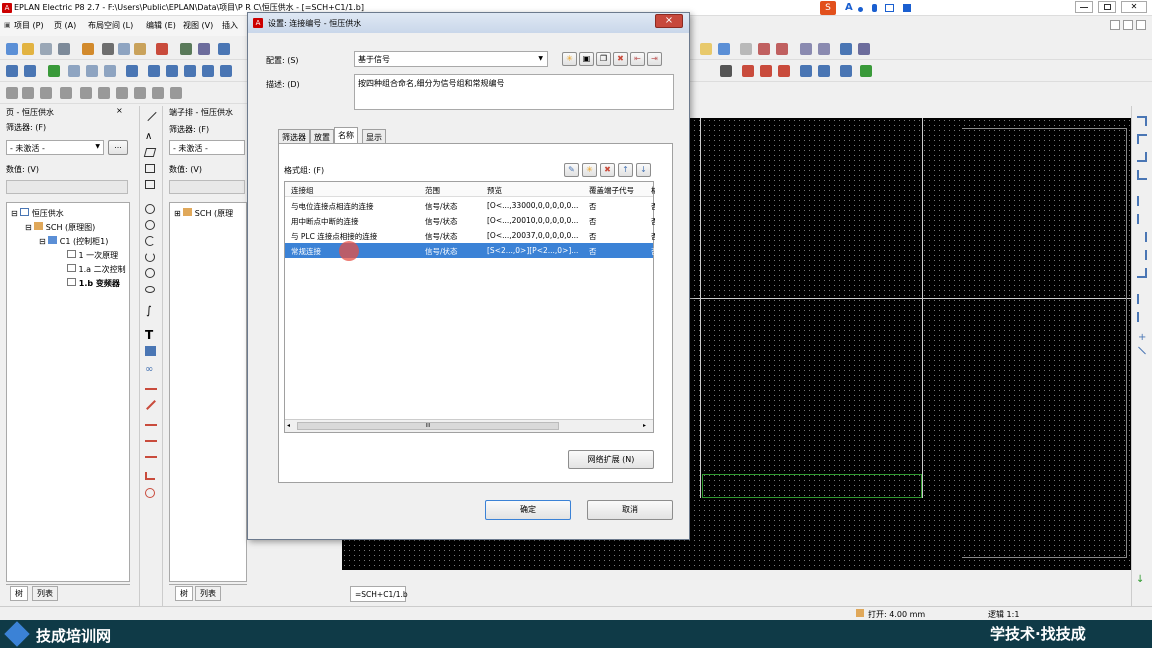  Describe the element at coordinates (346, 135) in the screenshot. I see `tab-name: 名称` at that location.